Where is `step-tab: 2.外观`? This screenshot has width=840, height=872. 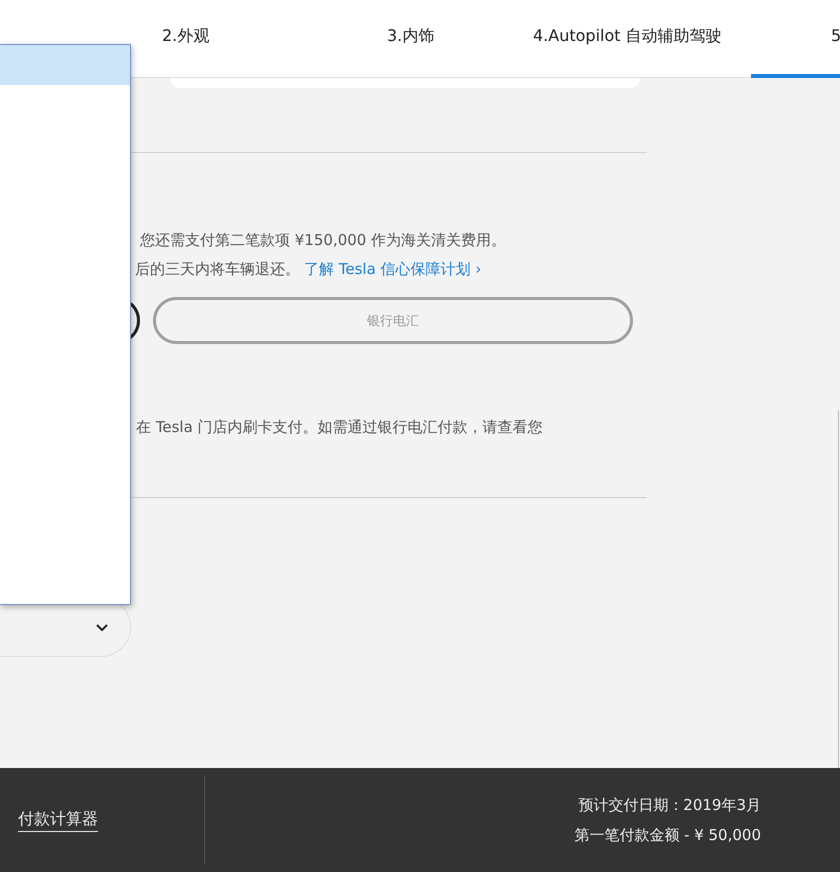
step-tab: 2.外观 is located at coordinates (274, 39).